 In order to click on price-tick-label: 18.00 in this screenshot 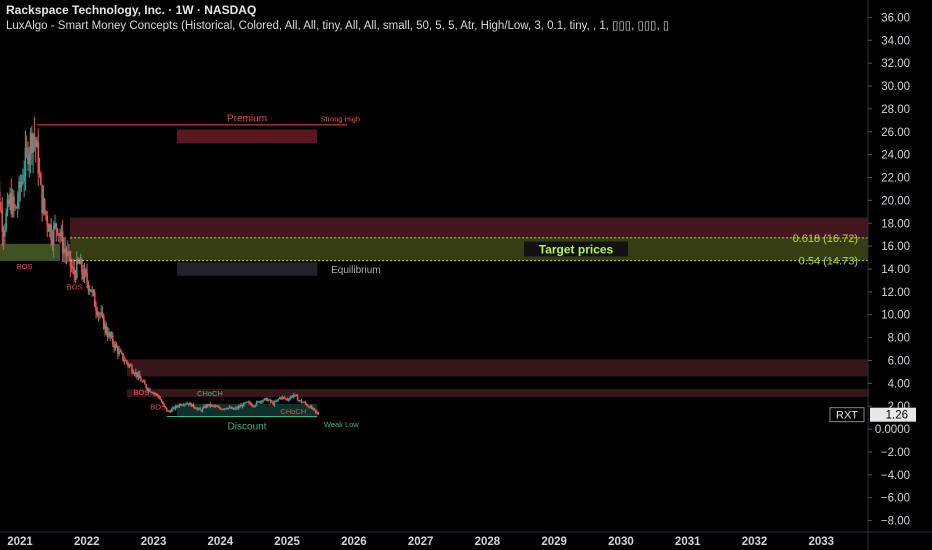, I will do `click(895, 224)`.